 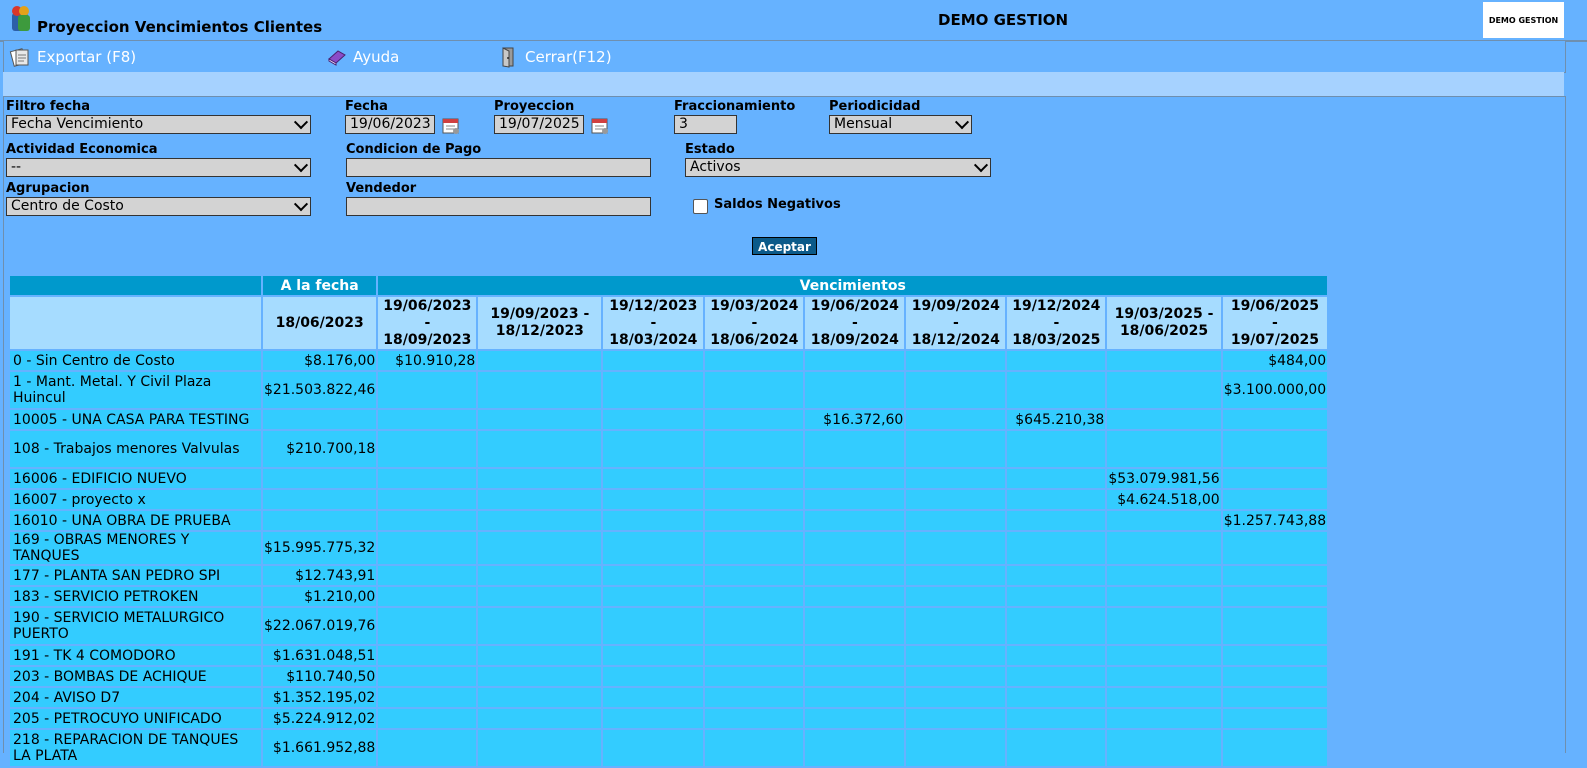 What do you see at coordinates (731, 478) in the screenshot?
I see `table-row: 16006 - EDIFICIO NUEVO $53.079.981,56` at bounding box center [731, 478].